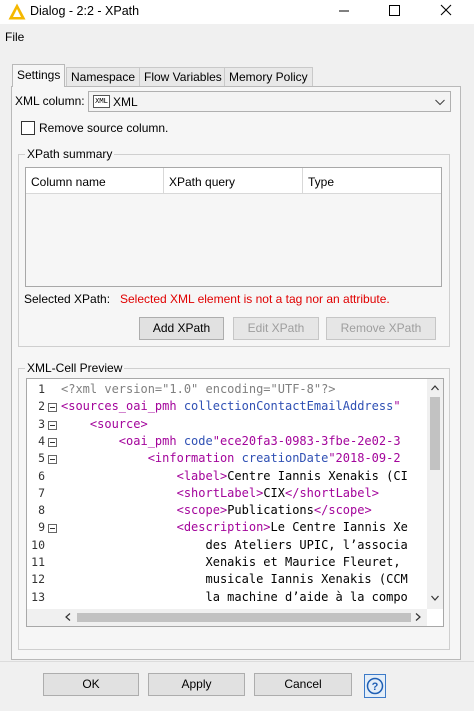  I want to click on code-line: <source>, so click(118, 423).